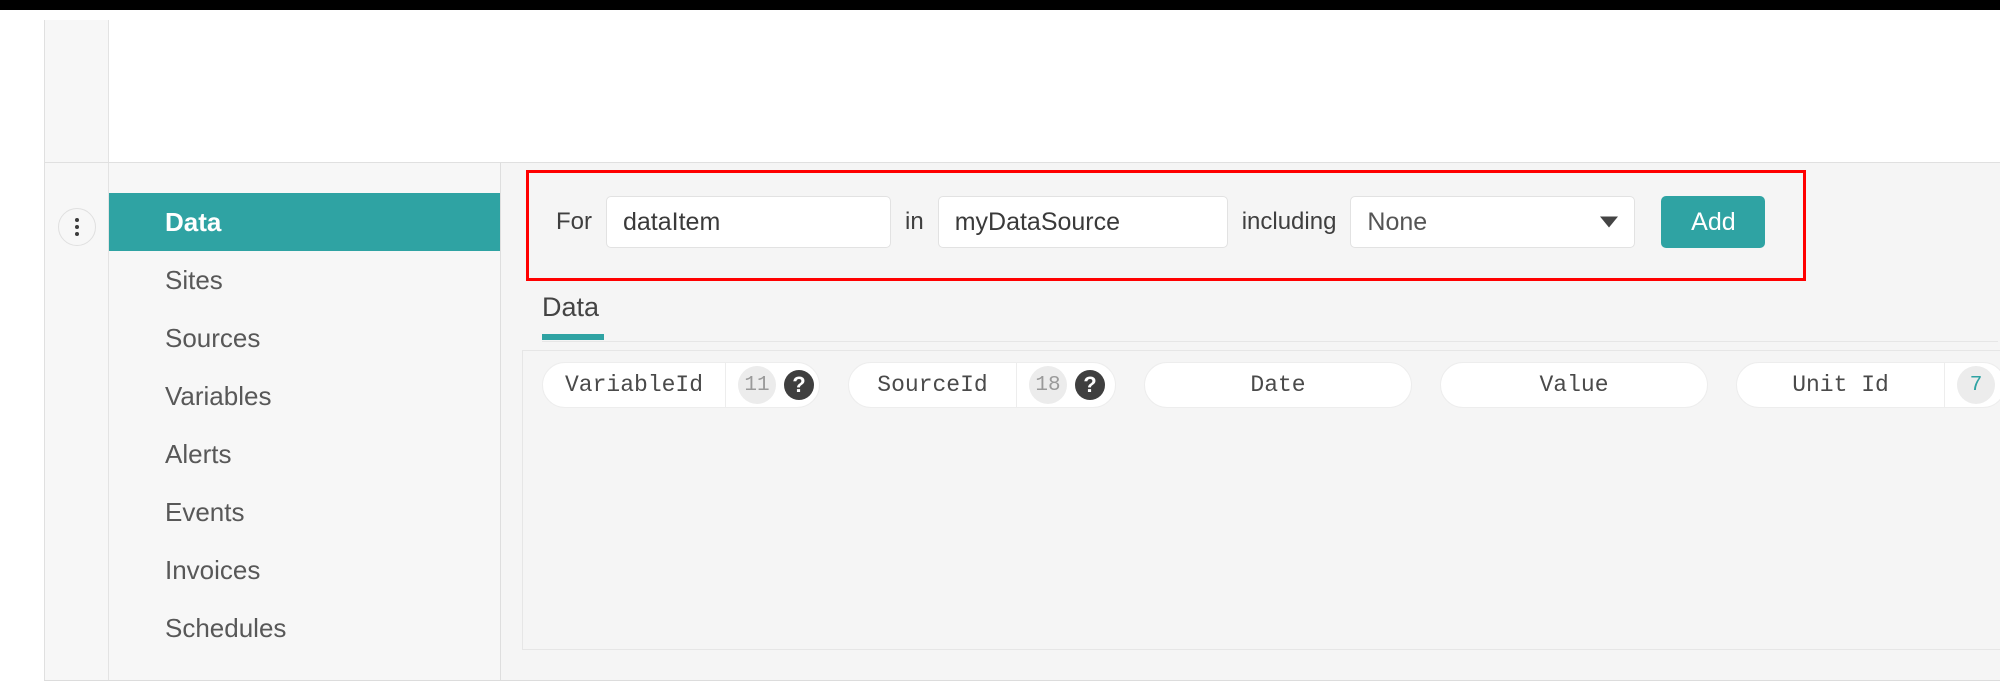 The height and width of the screenshot is (685, 2000). Describe the element at coordinates (44, 350) in the screenshot. I see `window-left-edge` at that location.